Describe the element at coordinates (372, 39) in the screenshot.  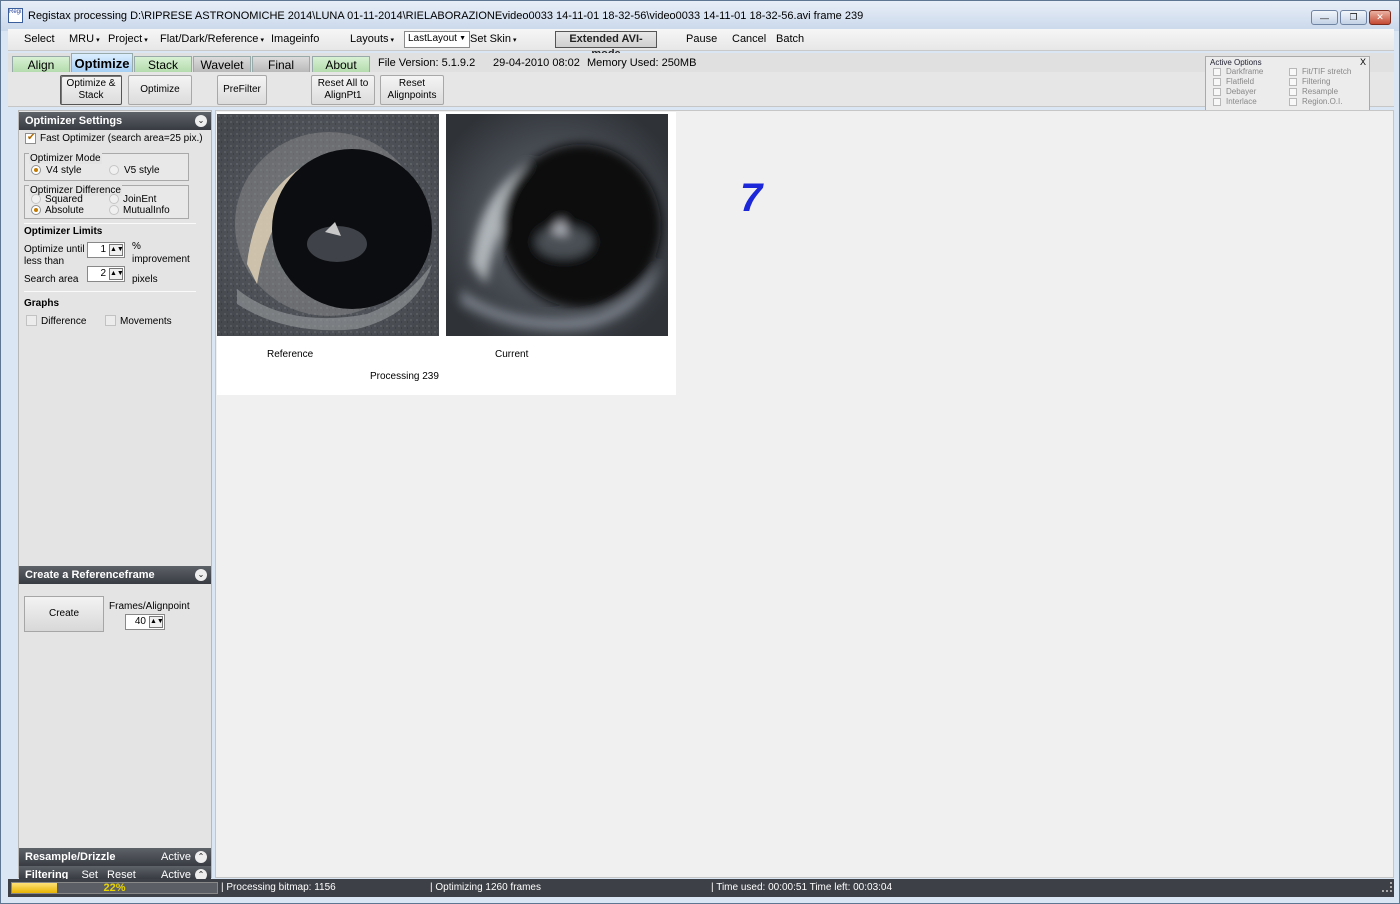
I see `menu-layouts: Layouts ▾` at that location.